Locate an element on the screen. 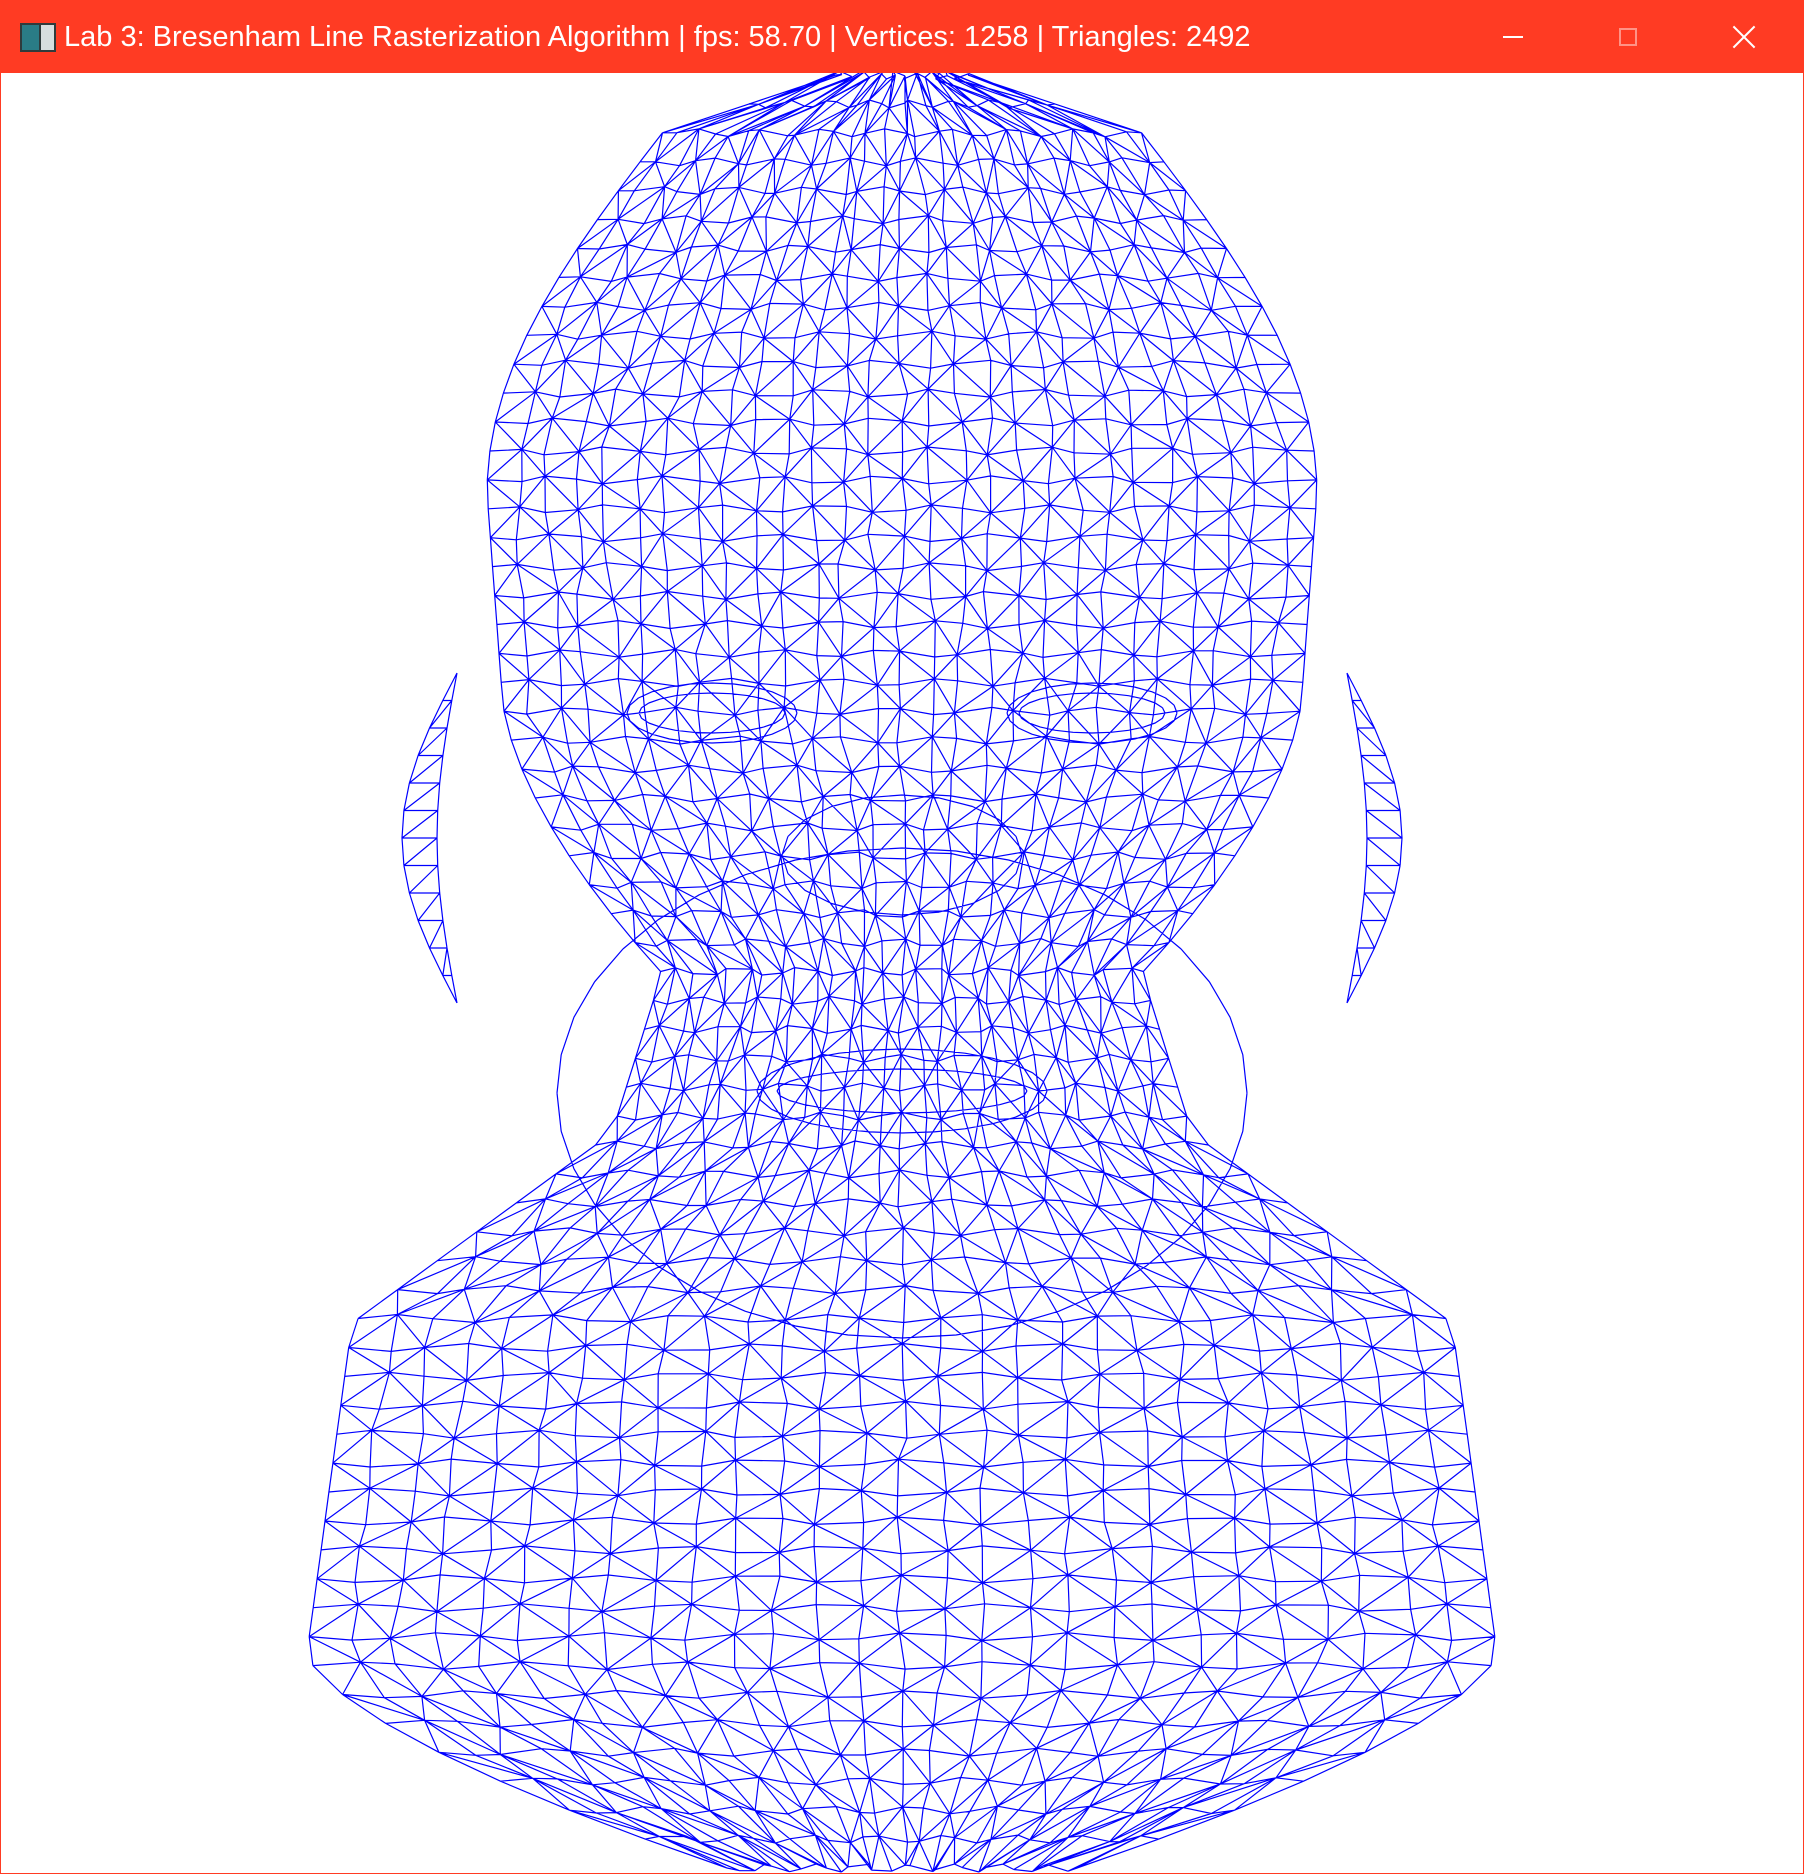 Image resolution: width=1804 pixels, height=1874 pixels. close-icon is located at coordinates (1744, 37).